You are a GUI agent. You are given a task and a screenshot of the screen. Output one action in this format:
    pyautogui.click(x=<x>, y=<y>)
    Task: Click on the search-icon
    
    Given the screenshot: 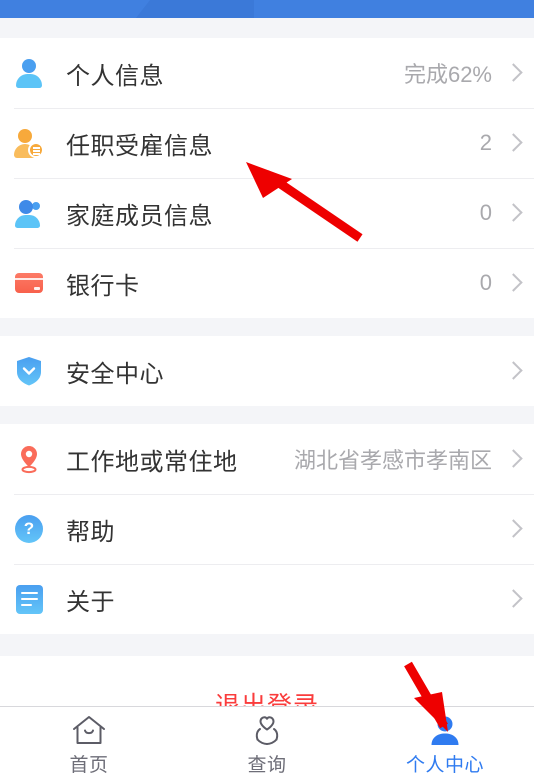 What is the action you would take?
    pyautogui.click(x=267, y=731)
    